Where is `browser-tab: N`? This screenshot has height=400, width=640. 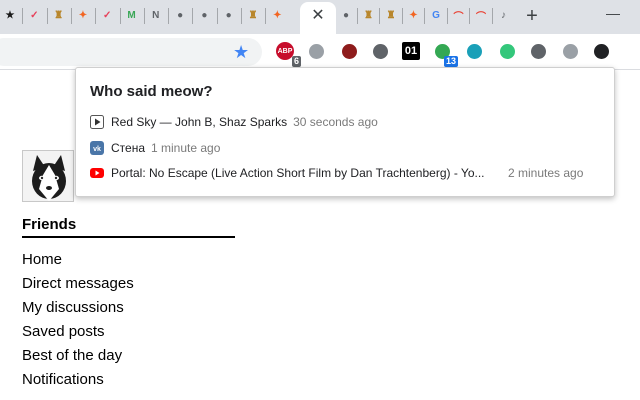 browser-tab: N is located at coordinates (156, 15).